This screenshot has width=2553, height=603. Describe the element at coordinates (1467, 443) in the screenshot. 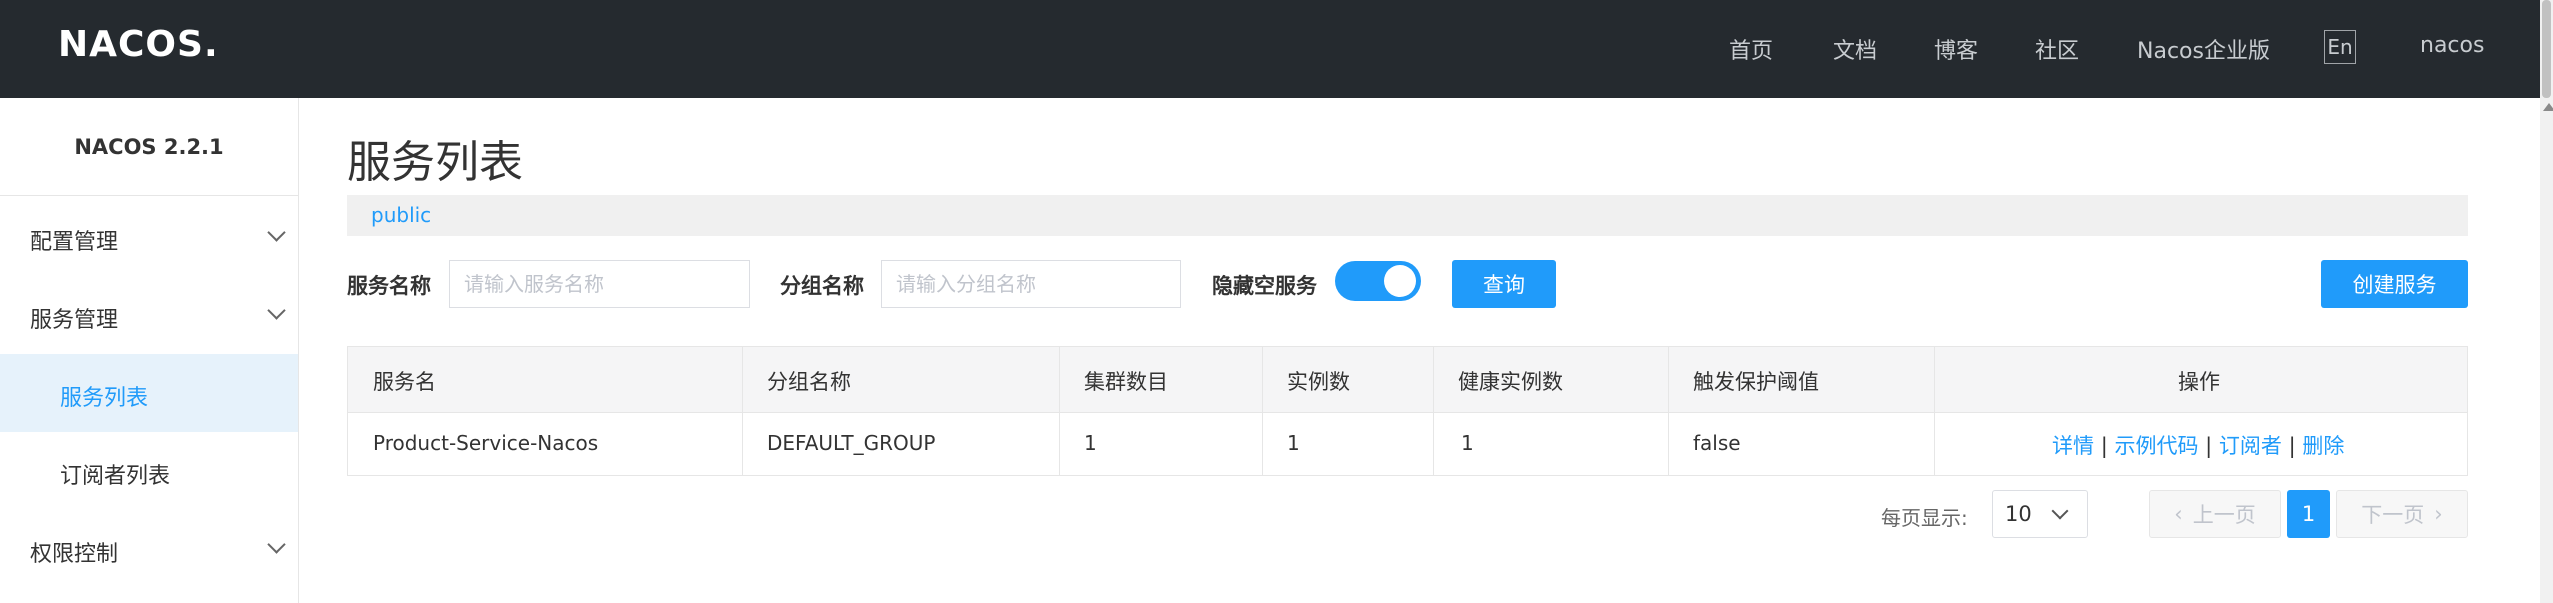

I see `cell-healthy: 1` at that location.